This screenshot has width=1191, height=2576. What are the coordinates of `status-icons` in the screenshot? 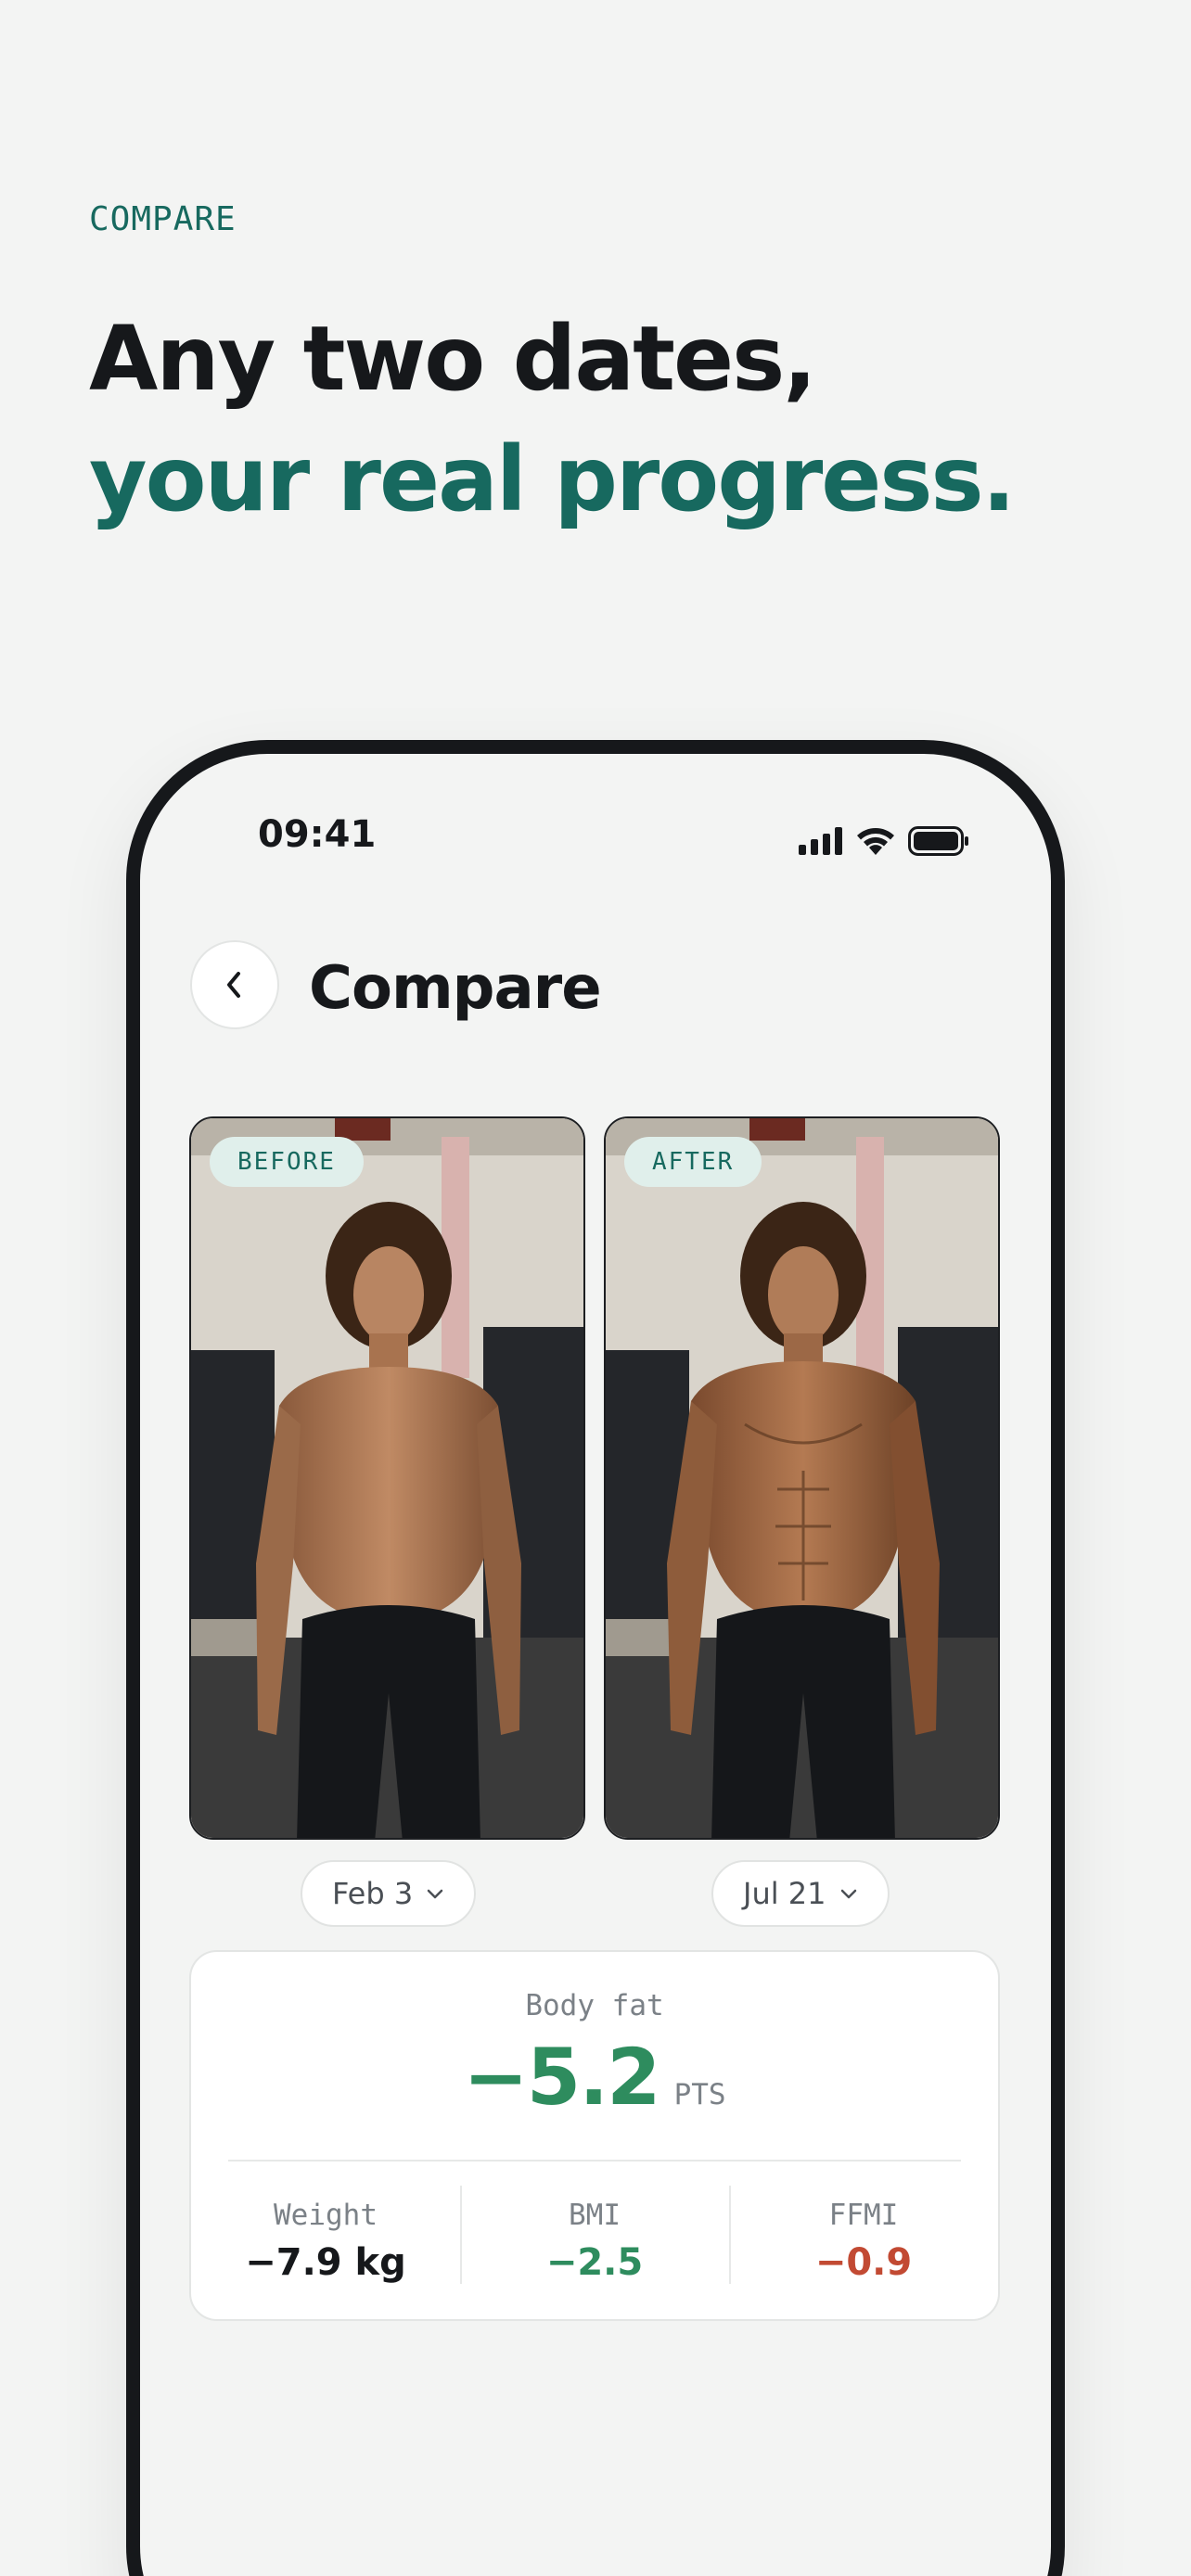 It's located at (884, 841).